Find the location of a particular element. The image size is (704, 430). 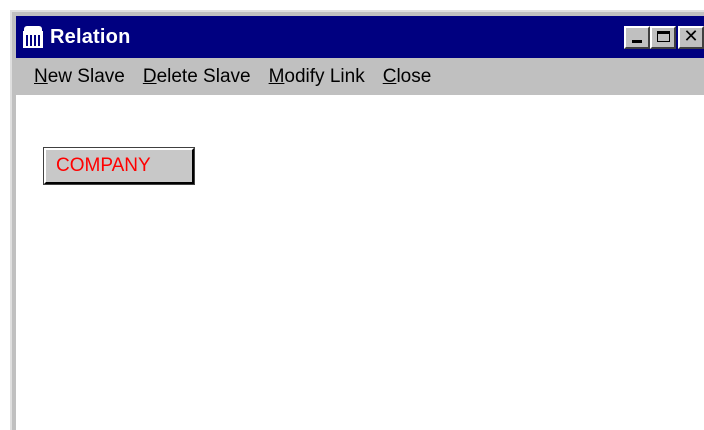

calculator-icon is located at coordinates (33, 37).